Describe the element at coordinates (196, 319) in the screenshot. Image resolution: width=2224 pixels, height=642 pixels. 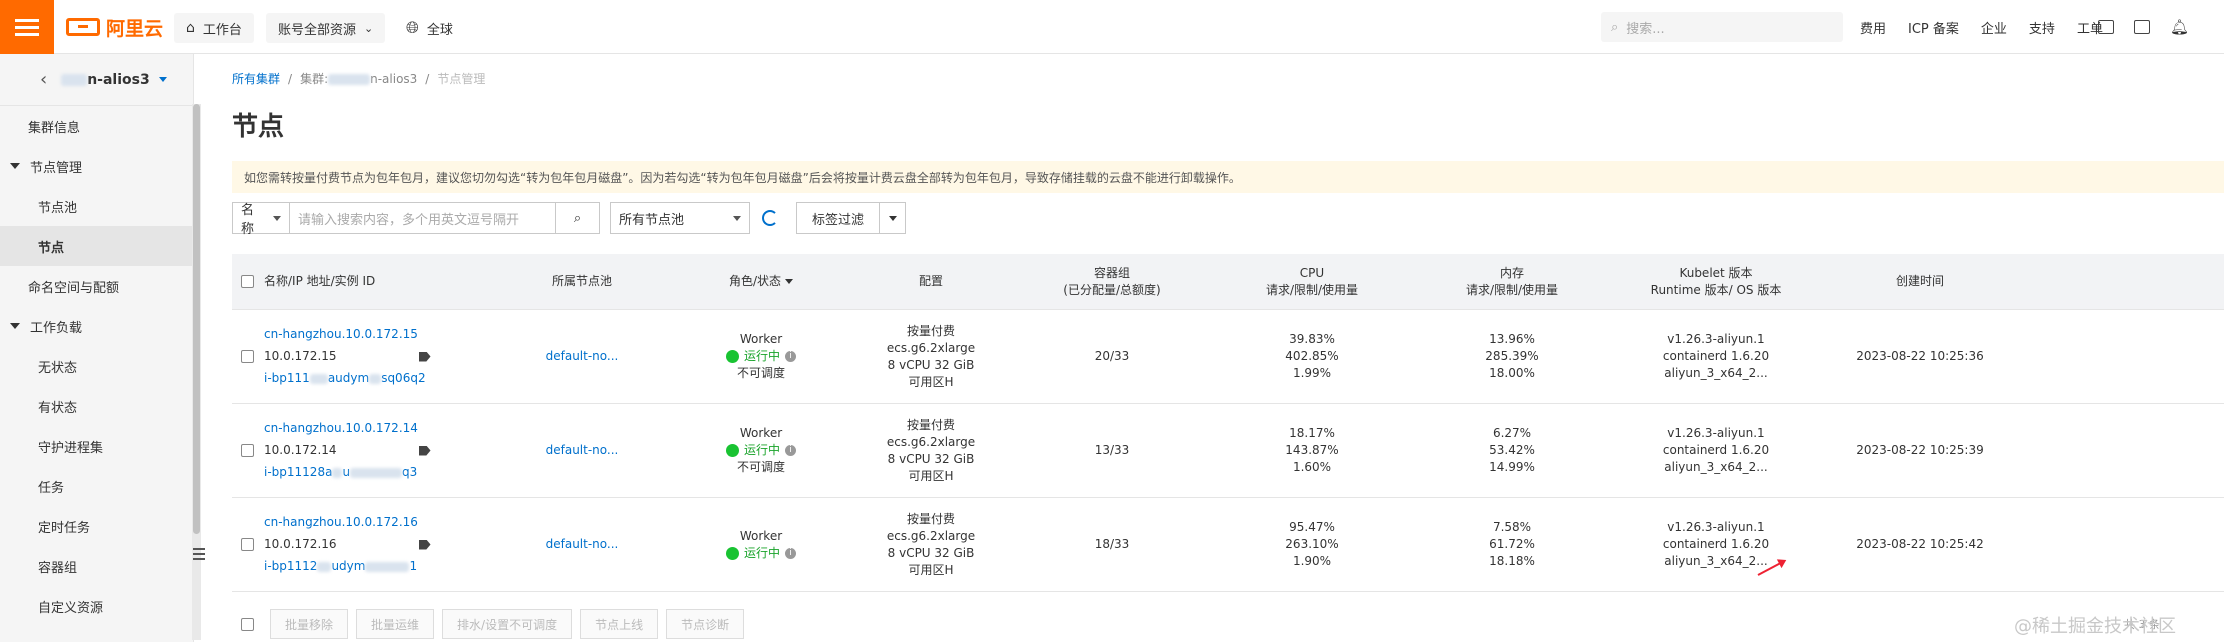
I see `scrollbar-thumb` at that location.